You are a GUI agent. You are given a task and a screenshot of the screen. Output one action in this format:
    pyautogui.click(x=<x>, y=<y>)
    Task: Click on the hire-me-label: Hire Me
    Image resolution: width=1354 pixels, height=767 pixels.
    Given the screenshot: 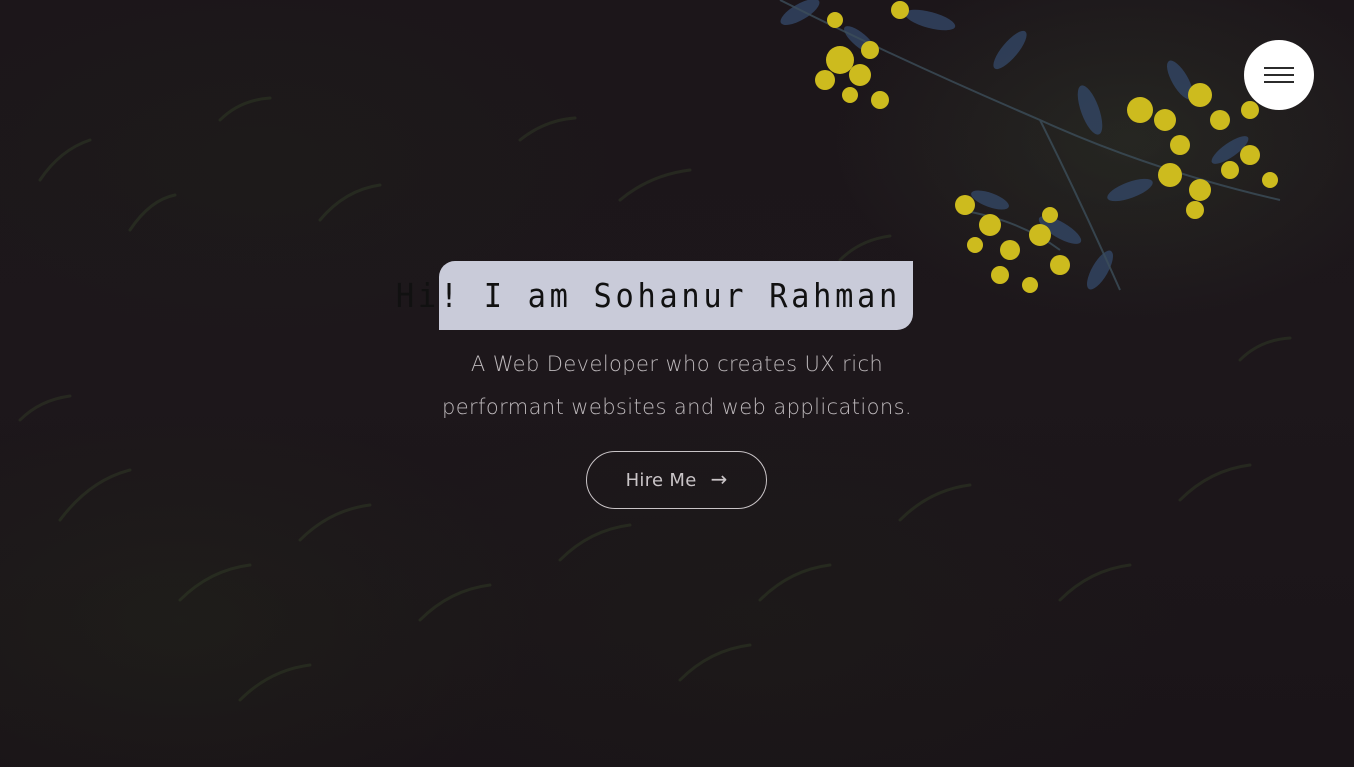 What is the action you would take?
    pyautogui.click(x=661, y=480)
    